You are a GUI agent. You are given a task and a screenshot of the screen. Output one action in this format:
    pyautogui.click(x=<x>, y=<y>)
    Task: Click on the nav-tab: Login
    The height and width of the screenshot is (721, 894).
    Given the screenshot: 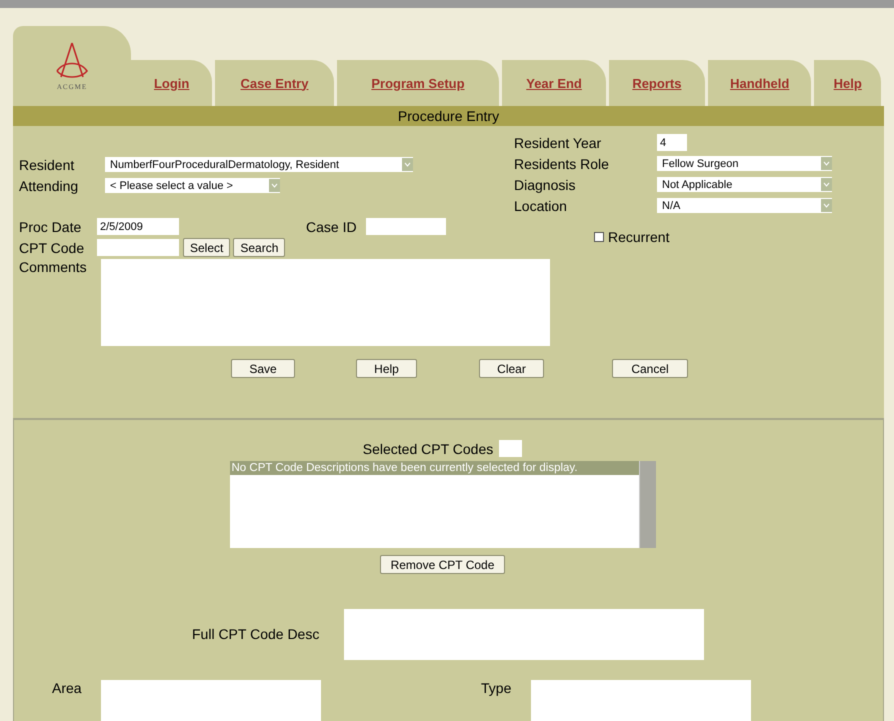 What is the action you would take?
    pyautogui.click(x=171, y=83)
    